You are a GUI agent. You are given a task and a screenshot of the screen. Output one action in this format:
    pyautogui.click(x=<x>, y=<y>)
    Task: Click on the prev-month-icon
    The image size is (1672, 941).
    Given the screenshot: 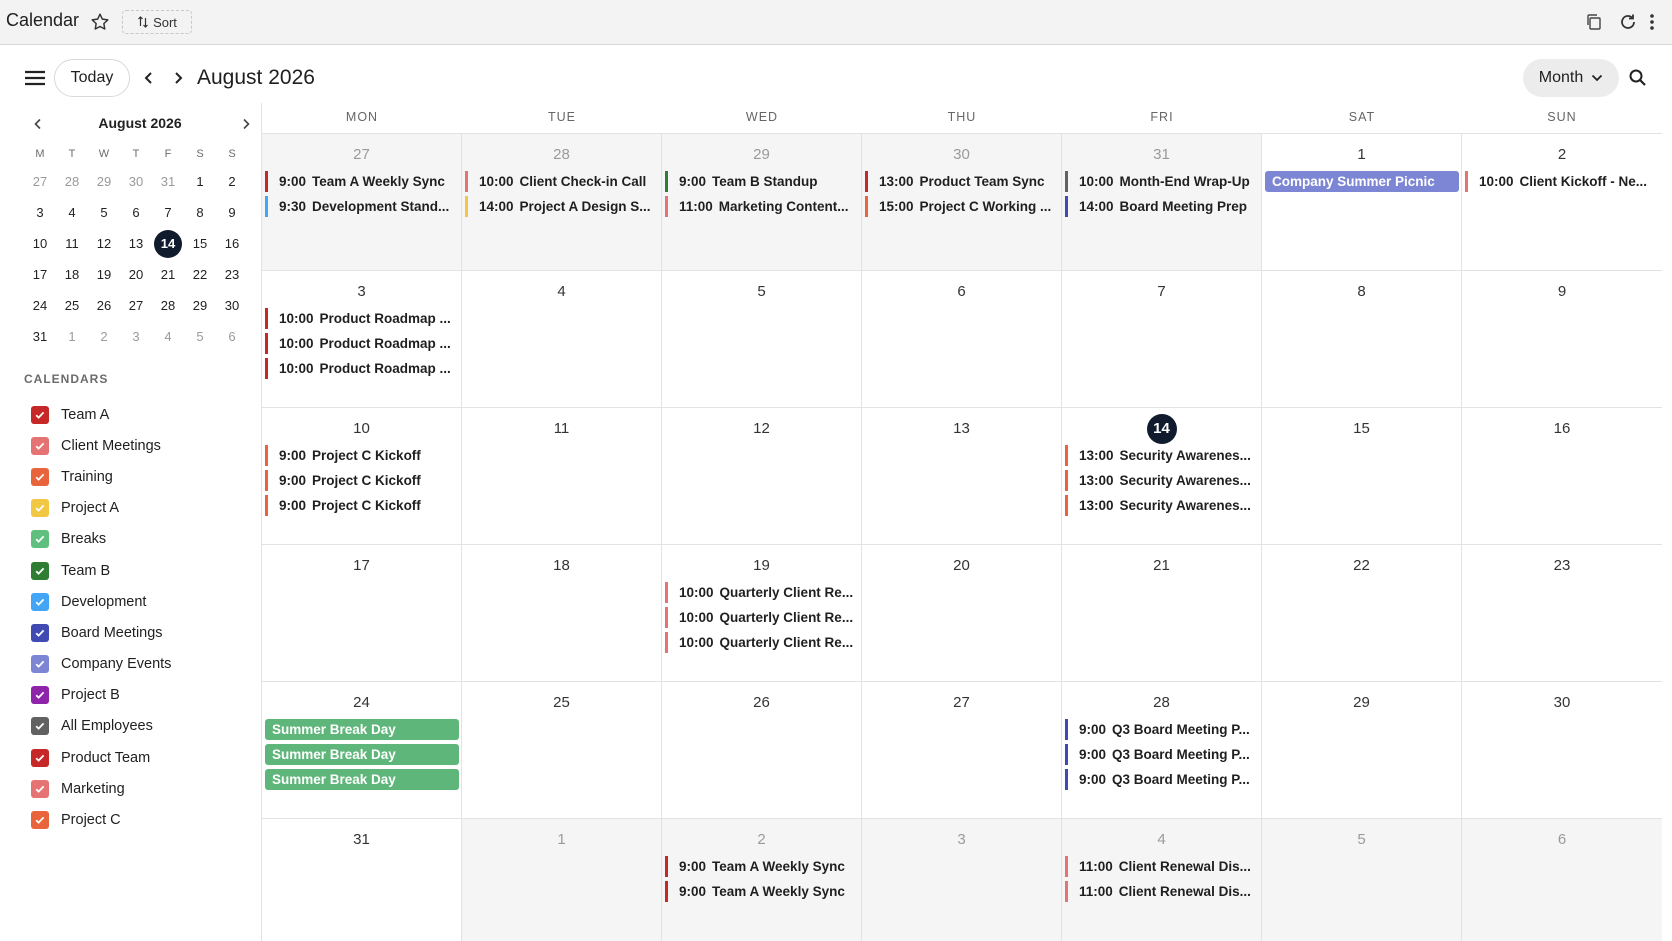 What is the action you would take?
    pyautogui.click(x=149, y=78)
    